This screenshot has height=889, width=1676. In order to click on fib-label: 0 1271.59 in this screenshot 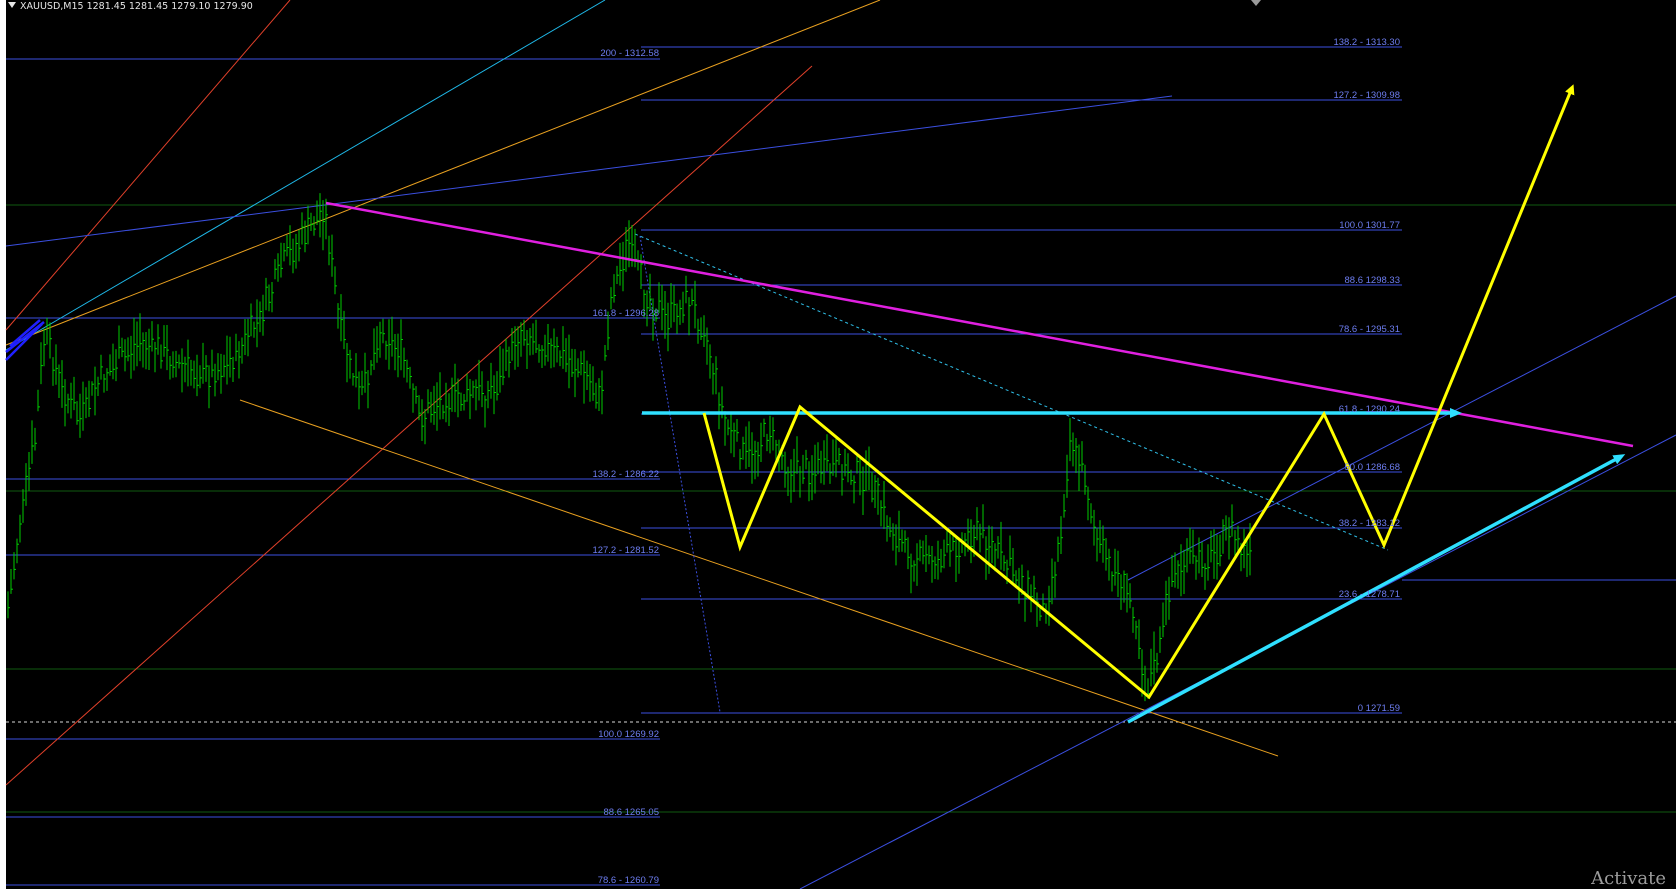, I will do `click(1379, 708)`.